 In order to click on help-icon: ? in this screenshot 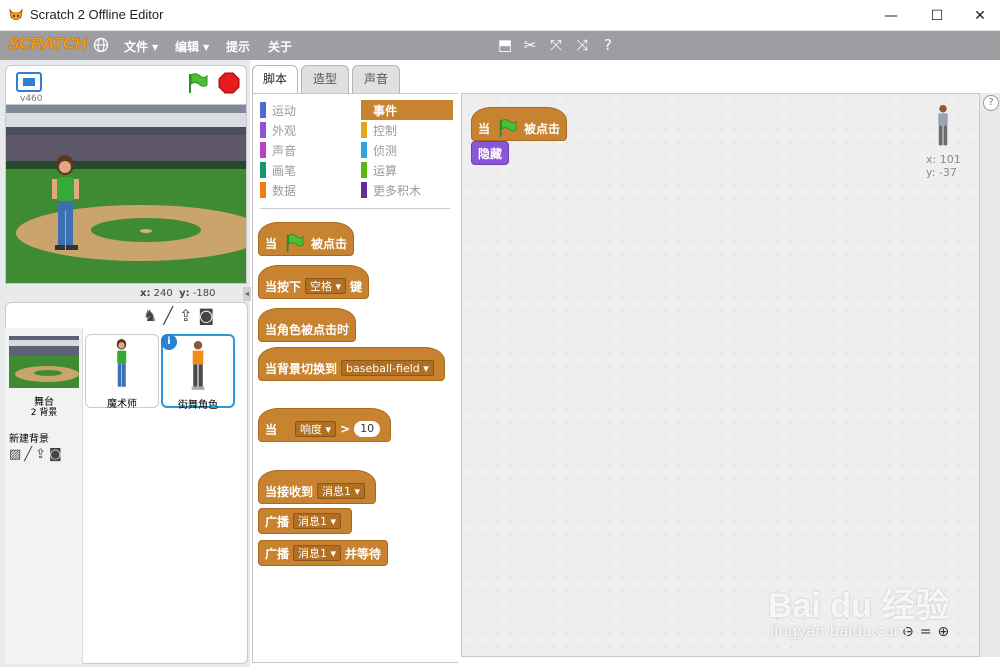, I will do `click(608, 45)`.